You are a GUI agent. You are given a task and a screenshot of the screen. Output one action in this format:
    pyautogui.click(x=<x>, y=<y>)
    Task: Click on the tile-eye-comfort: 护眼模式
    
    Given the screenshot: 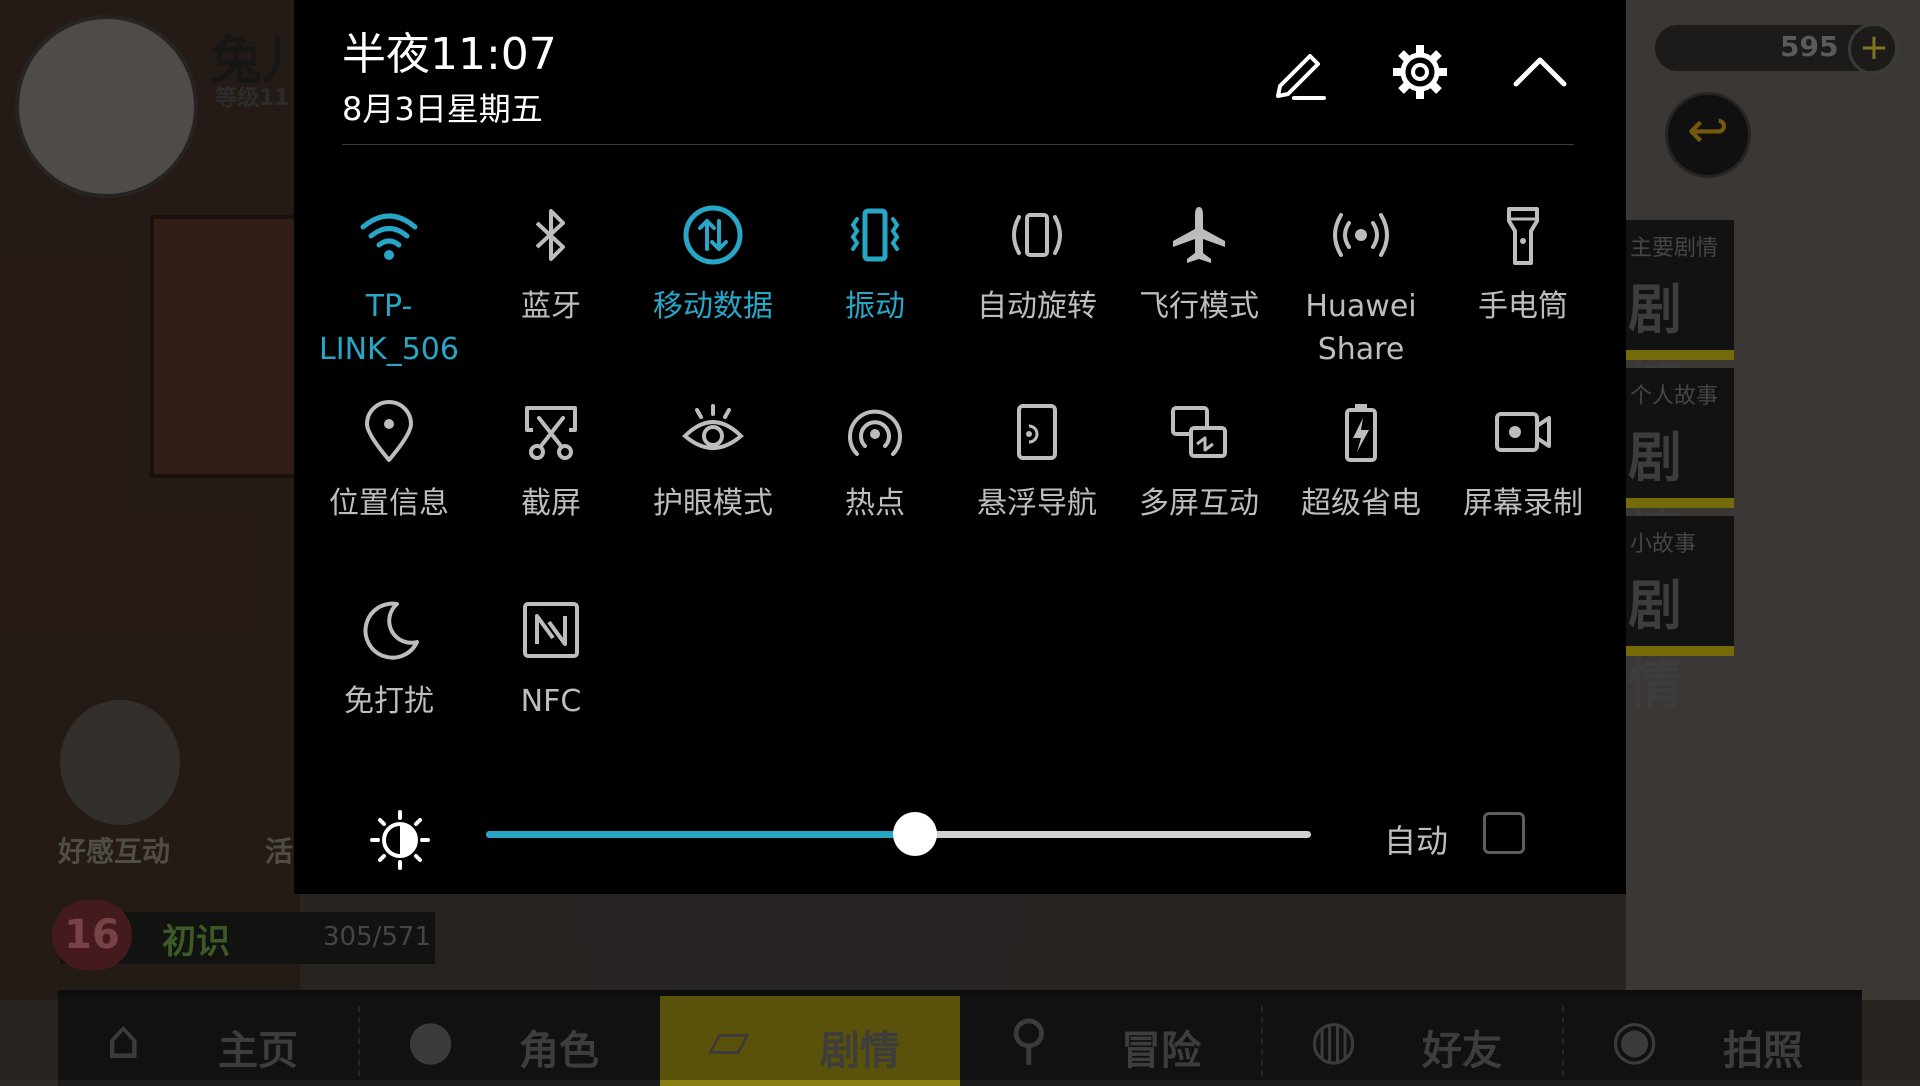 What is the action you would take?
    pyautogui.click(x=713, y=462)
    